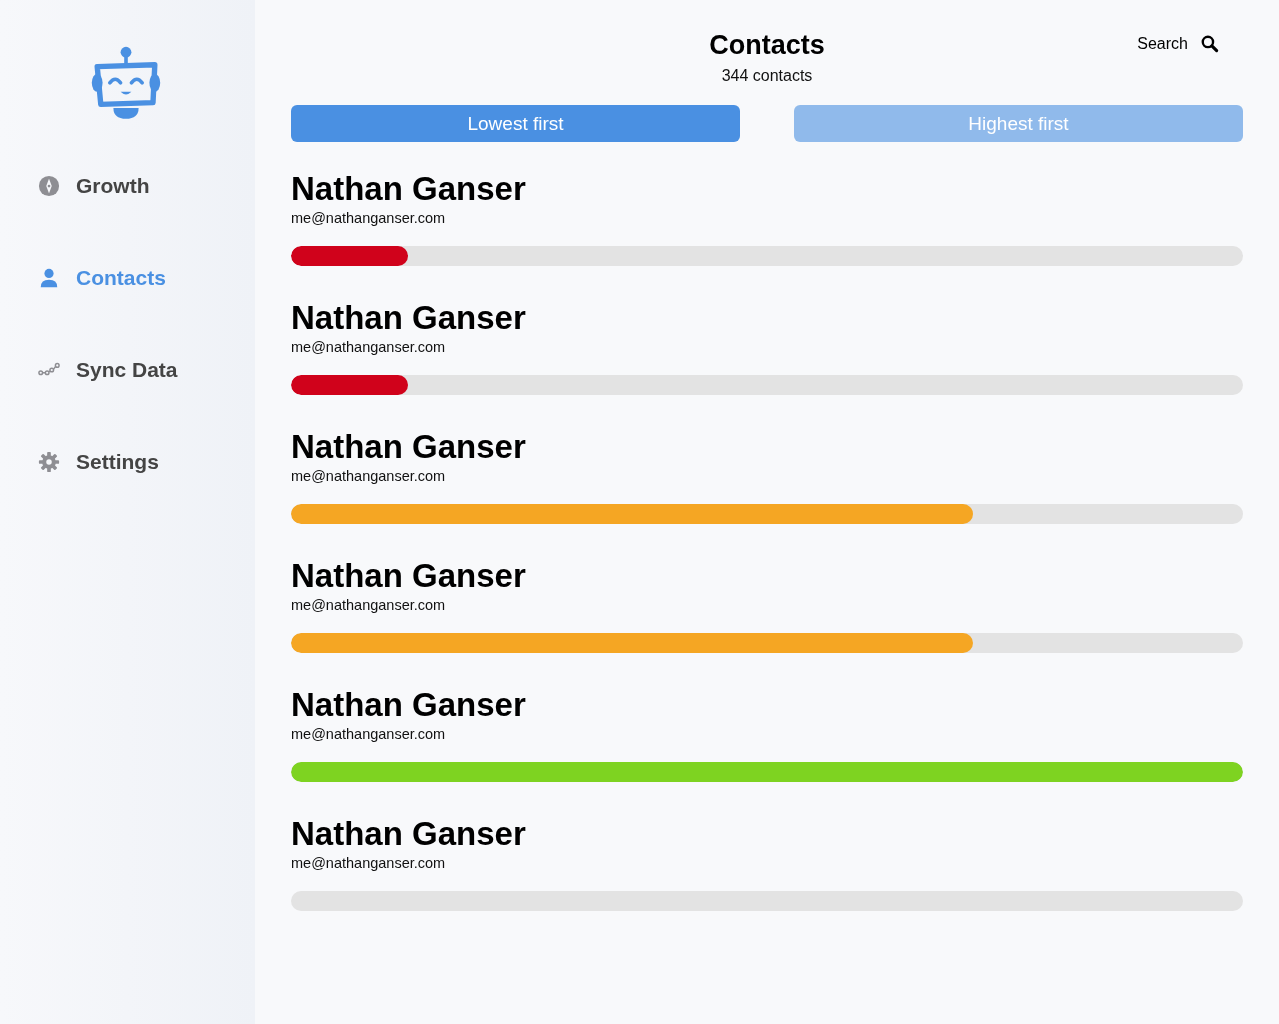  I want to click on sidebar-item: Growth, so click(146, 186).